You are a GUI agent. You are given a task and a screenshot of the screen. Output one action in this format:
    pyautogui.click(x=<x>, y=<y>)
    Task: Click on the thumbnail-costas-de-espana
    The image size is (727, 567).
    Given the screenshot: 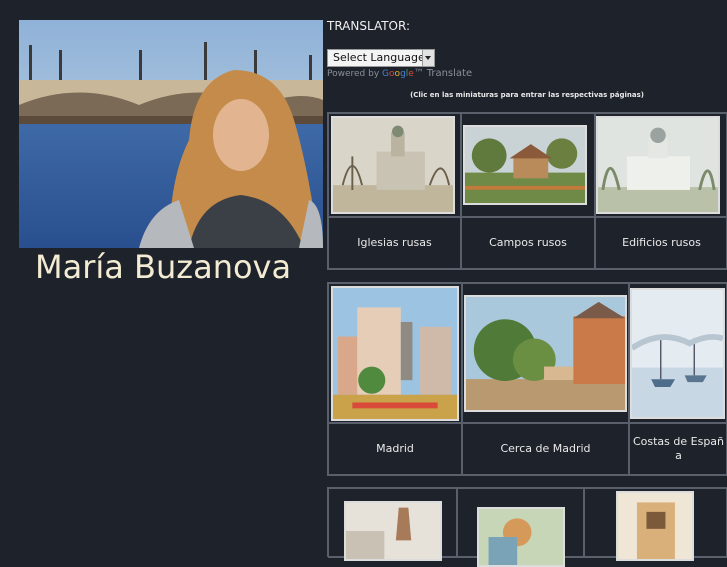 What is the action you would take?
    pyautogui.click(x=677, y=353)
    